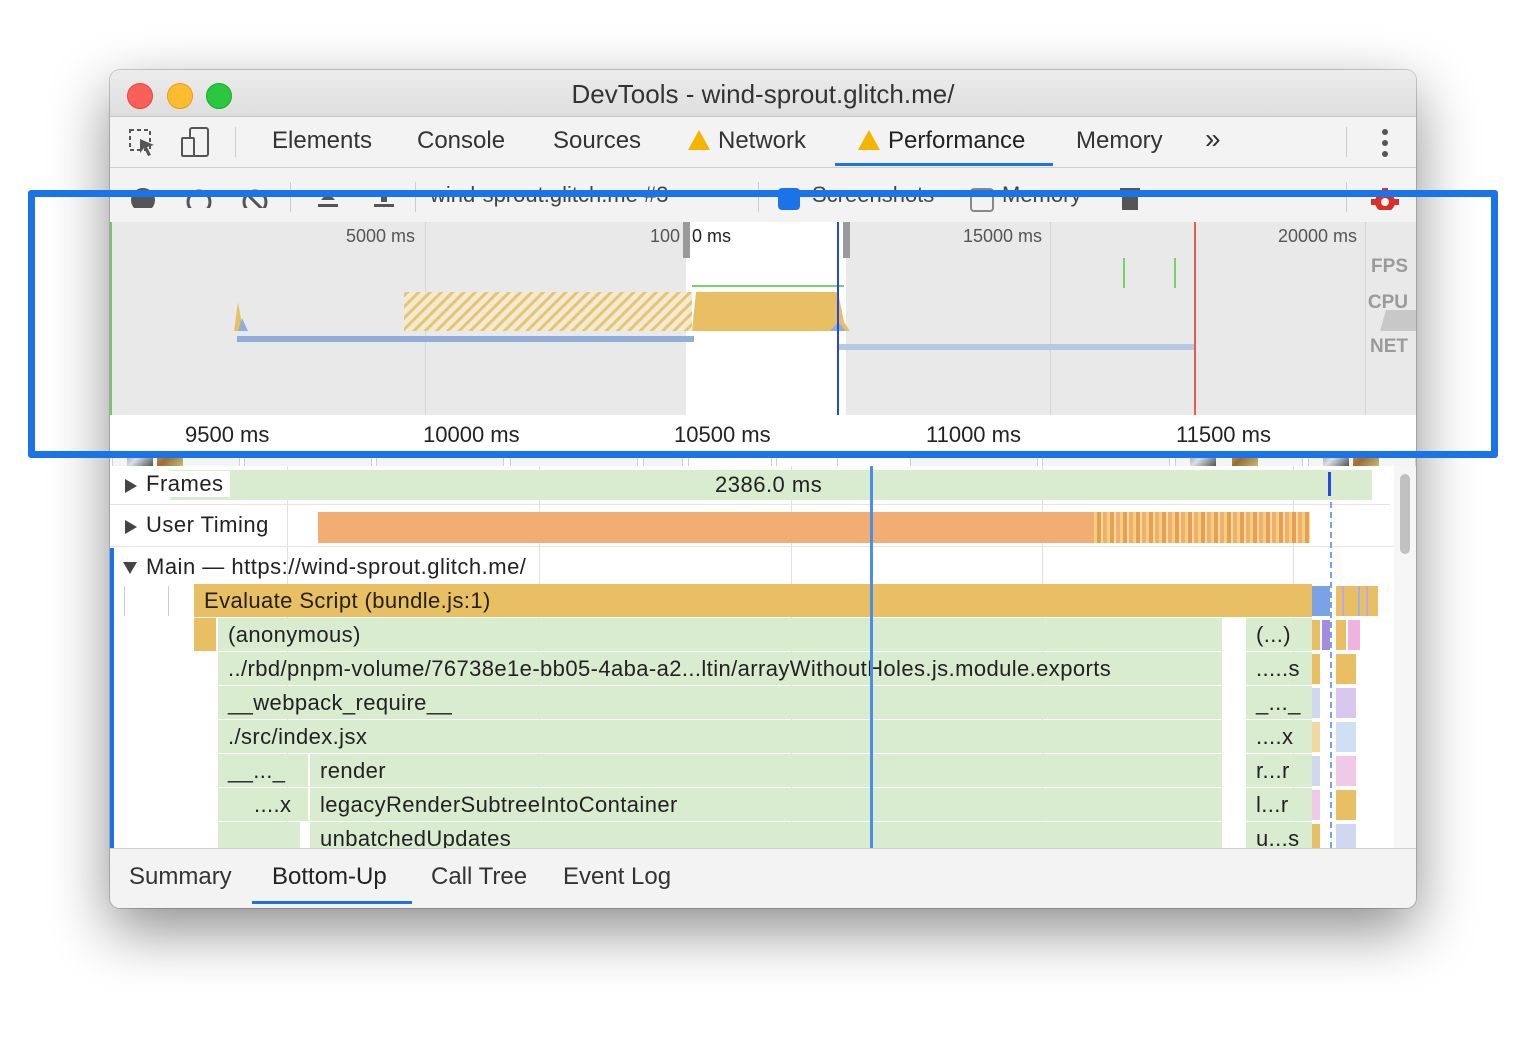 This screenshot has width=1534, height=1059. I want to click on flame-render-prefix: __..._, so click(263, 770).